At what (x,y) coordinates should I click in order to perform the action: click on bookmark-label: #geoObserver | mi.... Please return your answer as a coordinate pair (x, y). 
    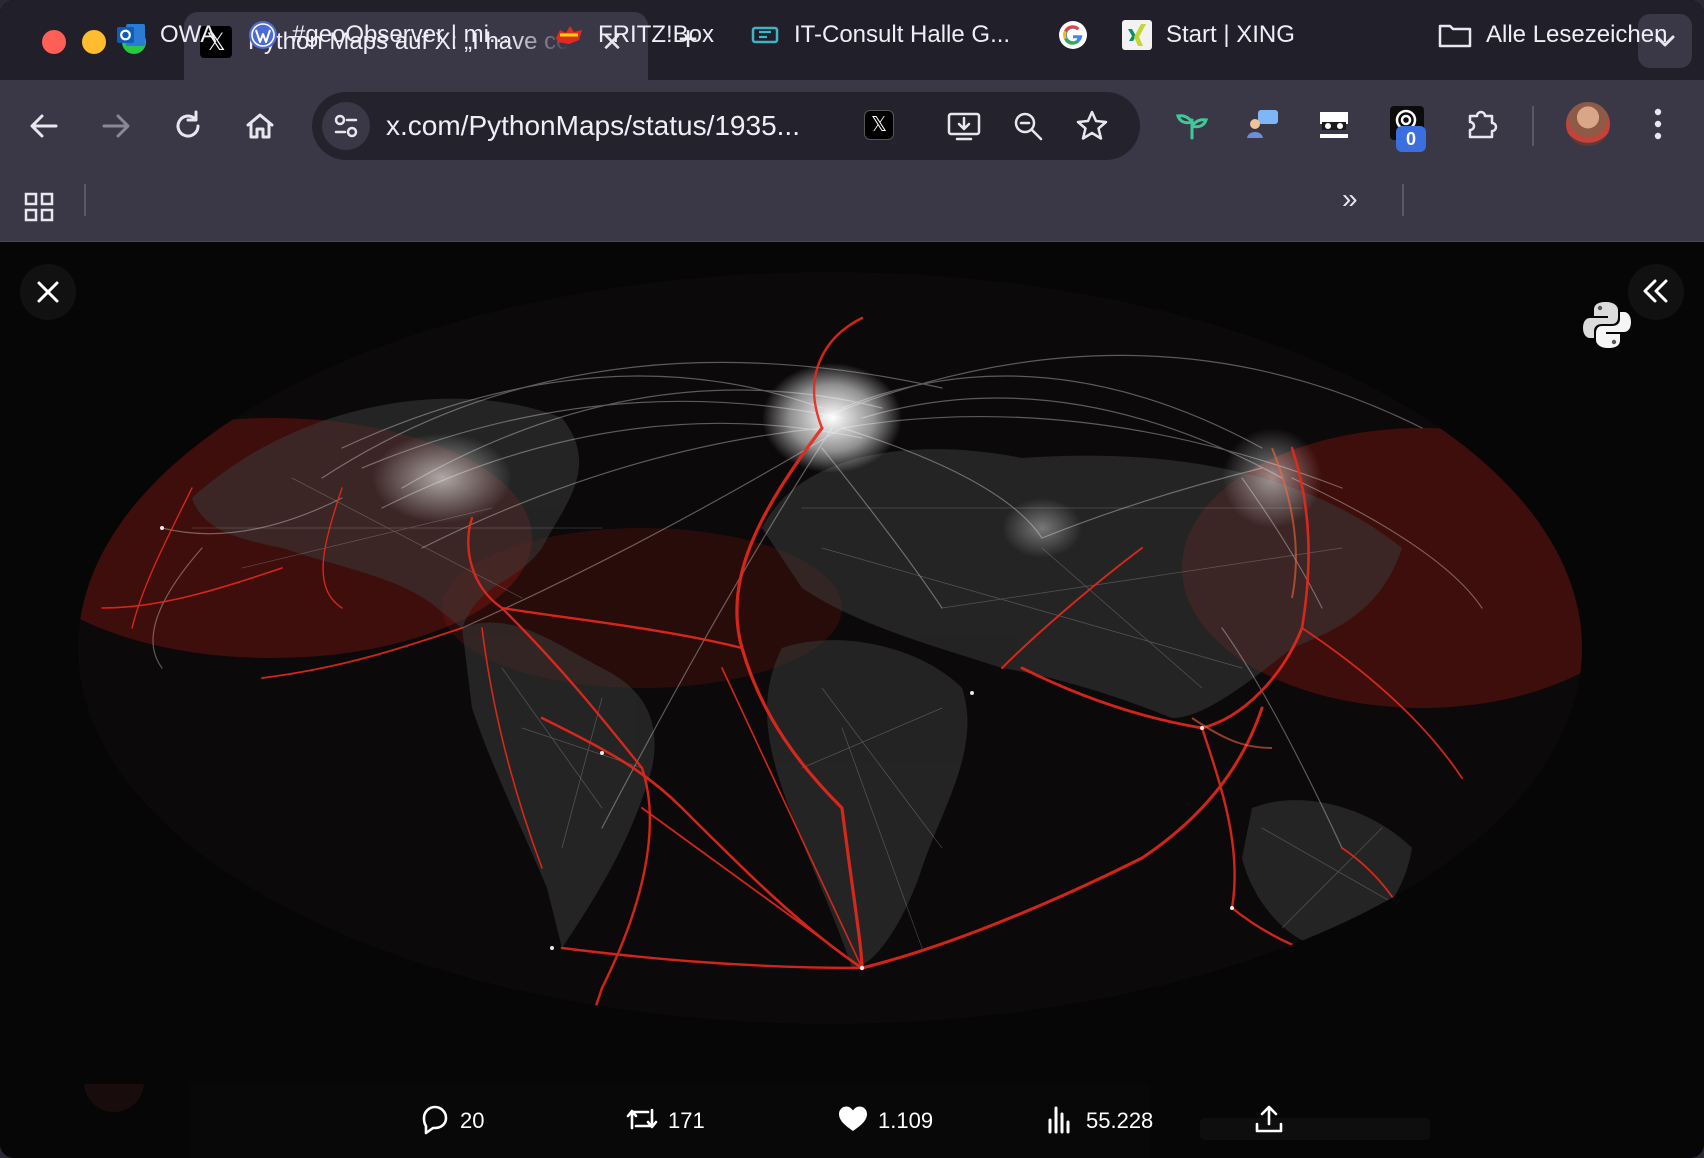
    Looking at the image, I should click on (400, 34).